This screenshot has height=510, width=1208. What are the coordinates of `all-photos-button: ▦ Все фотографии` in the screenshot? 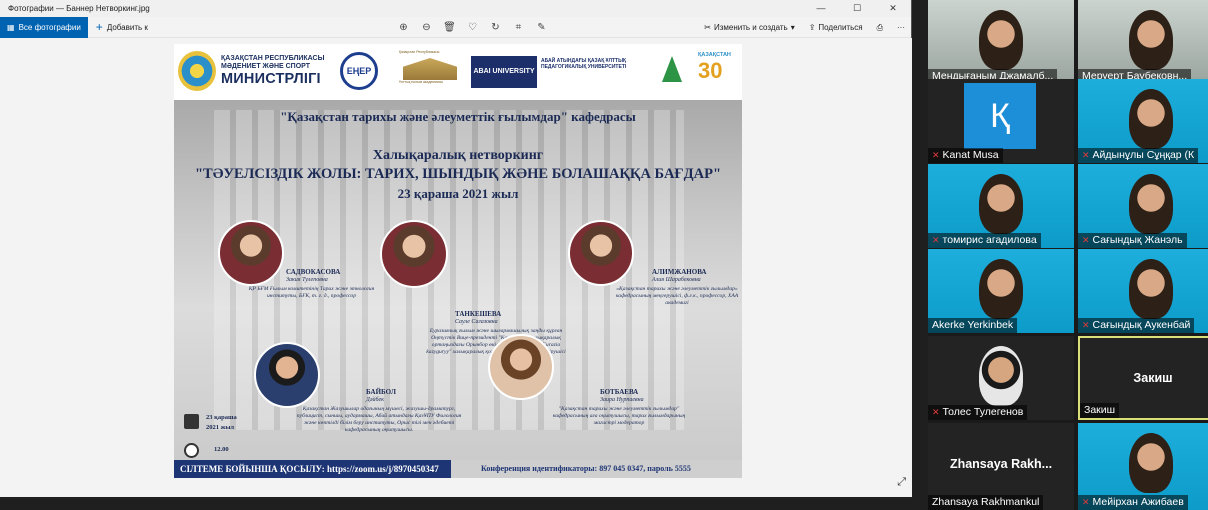 It's located at (44, 27).